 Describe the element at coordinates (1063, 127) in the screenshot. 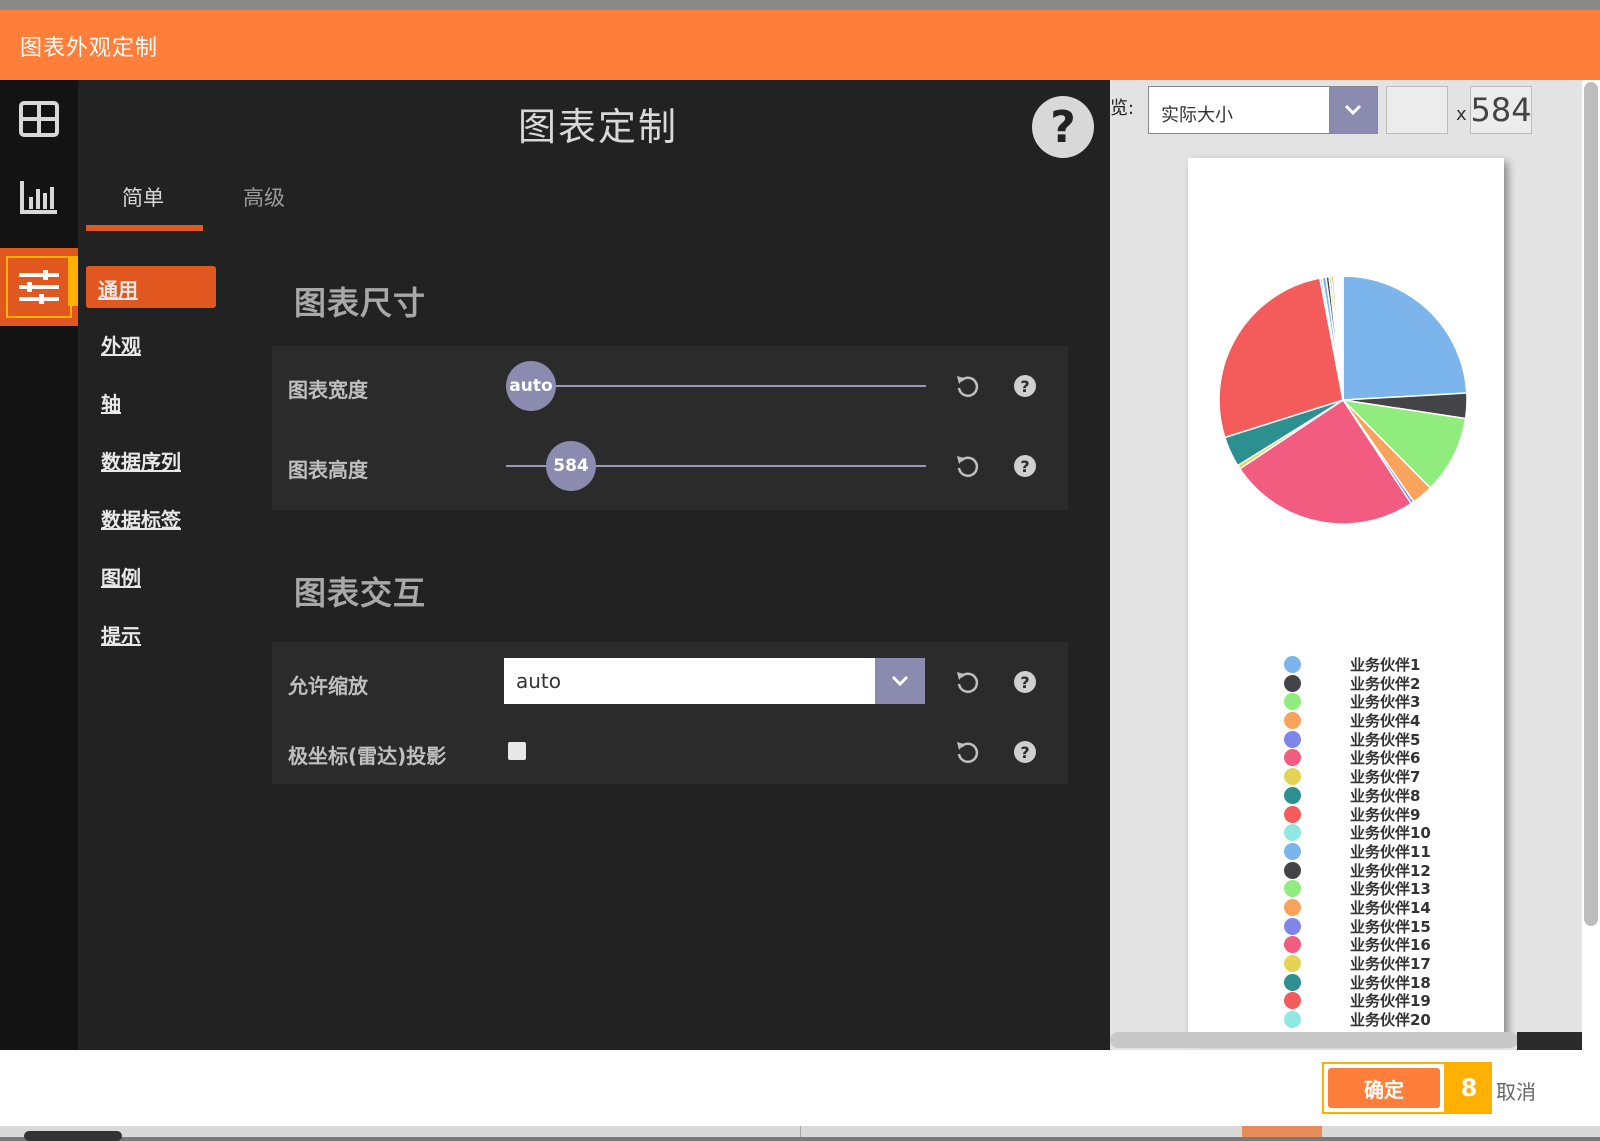

I see `help-icon: ?` at that location.